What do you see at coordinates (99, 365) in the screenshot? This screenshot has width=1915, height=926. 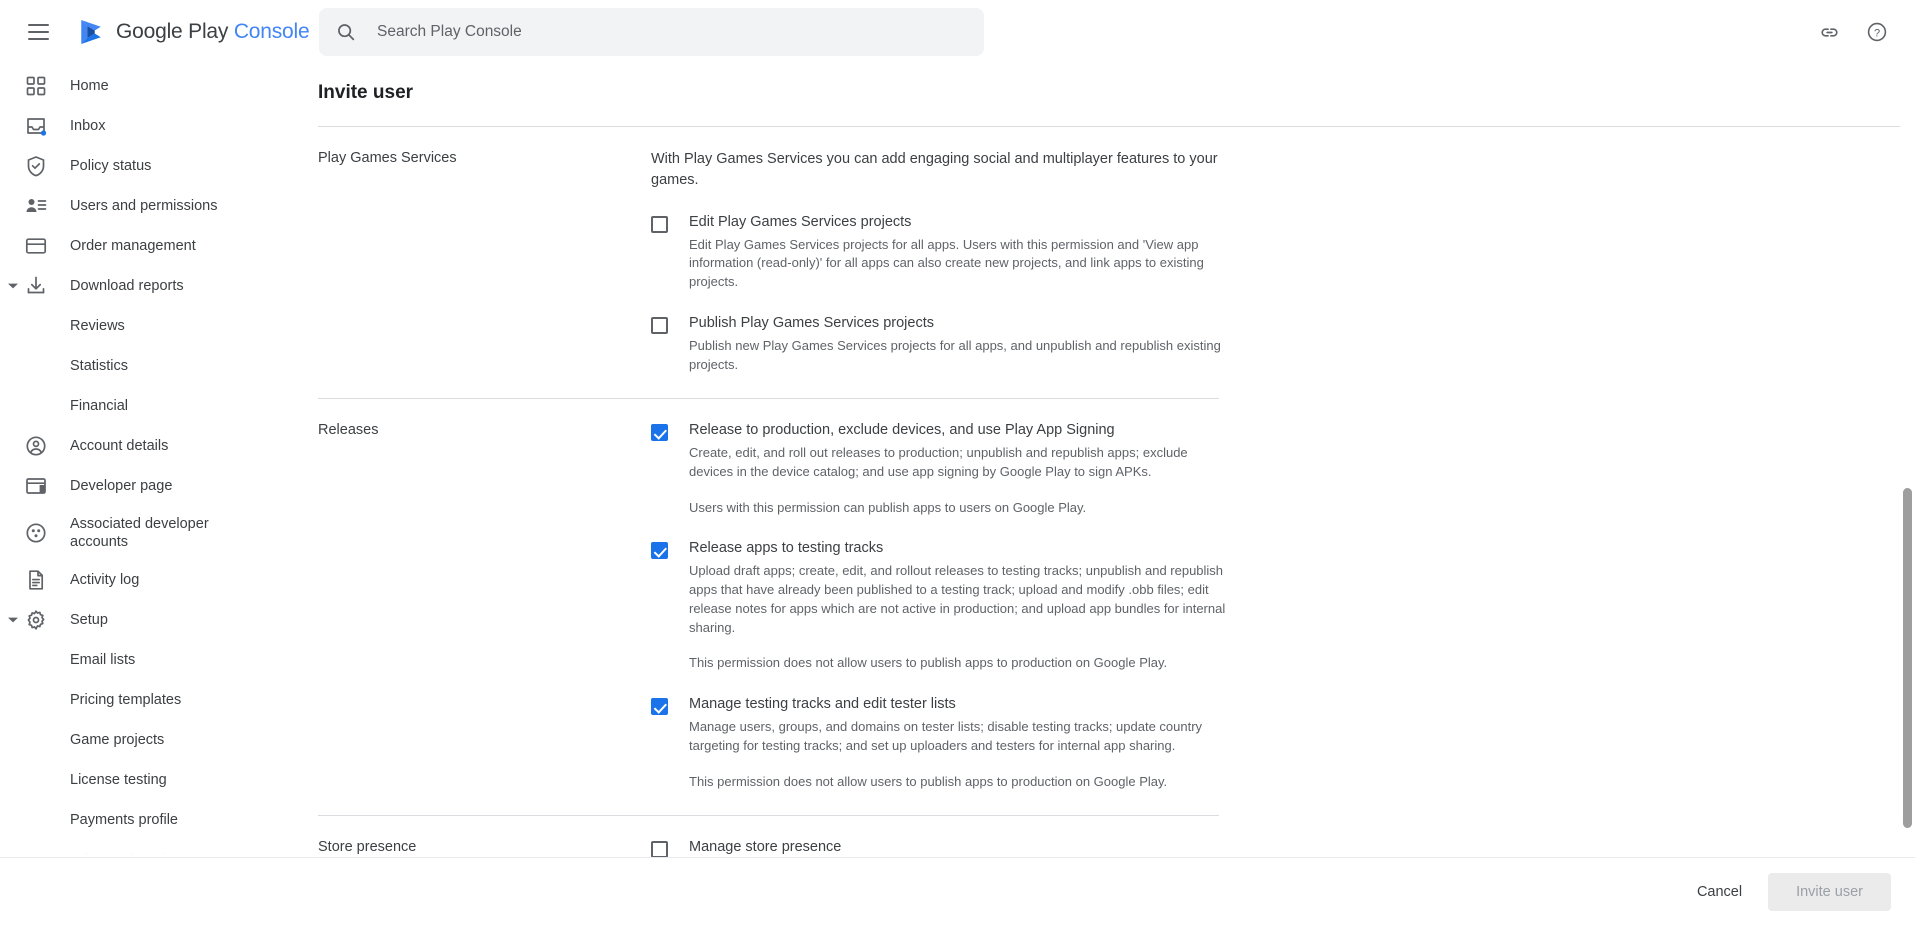 I see `sidebar-item-label: Statistics` at bounding box center [99, 365].